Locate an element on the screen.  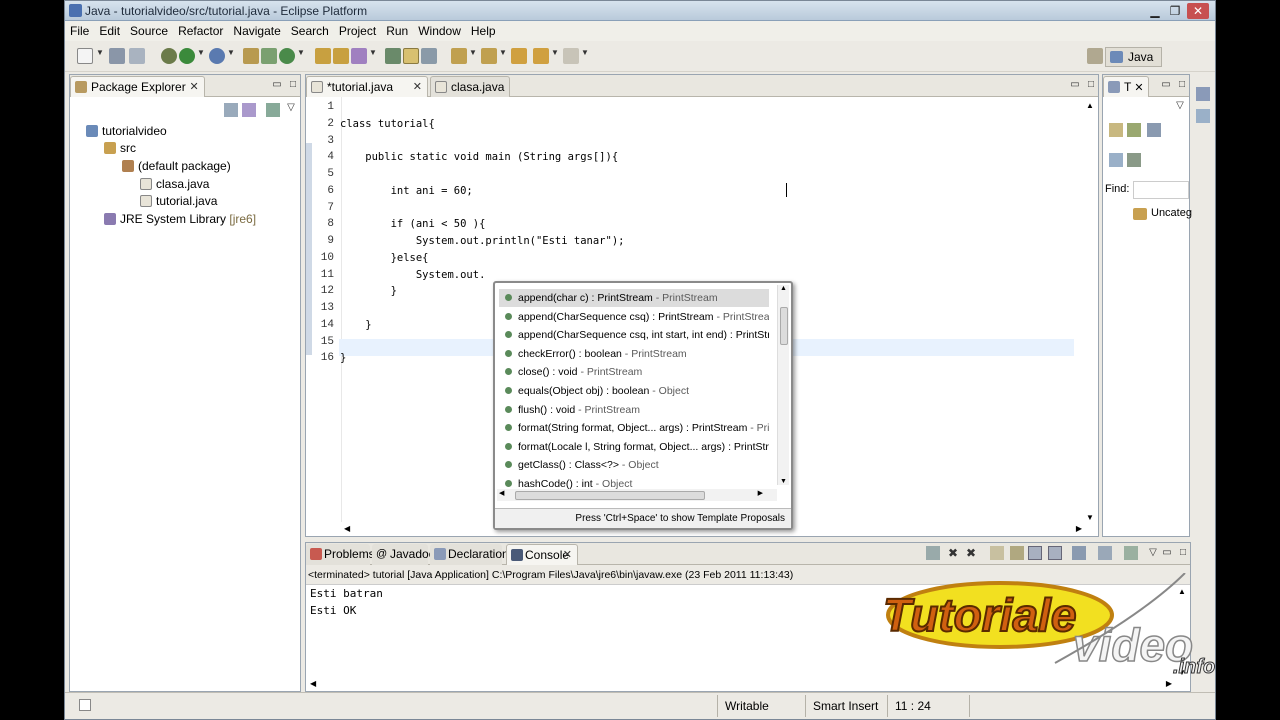
code-line: public static void main (String args[]){ is located at coordinates (479, 157).